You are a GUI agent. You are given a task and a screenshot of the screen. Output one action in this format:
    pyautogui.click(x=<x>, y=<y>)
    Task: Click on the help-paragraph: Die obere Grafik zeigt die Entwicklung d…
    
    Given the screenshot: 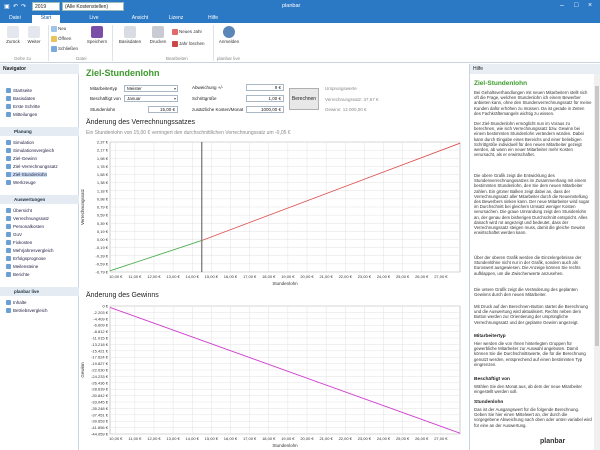 What is the action you would take?
    pyautogui.click(x=532, y=204)
    